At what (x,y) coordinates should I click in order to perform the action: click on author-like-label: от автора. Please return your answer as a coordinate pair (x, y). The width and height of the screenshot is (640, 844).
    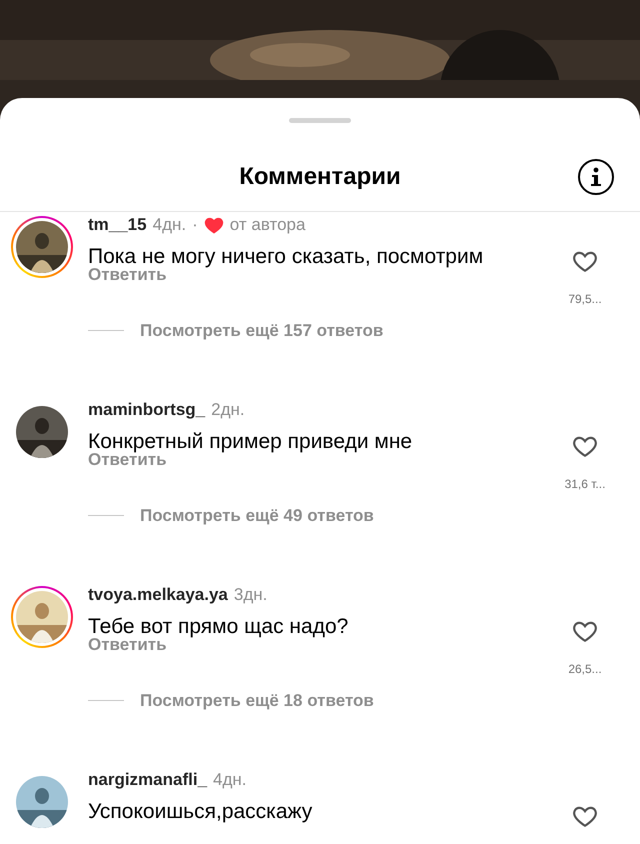
    Looking at the image, I should click on (268, 225).